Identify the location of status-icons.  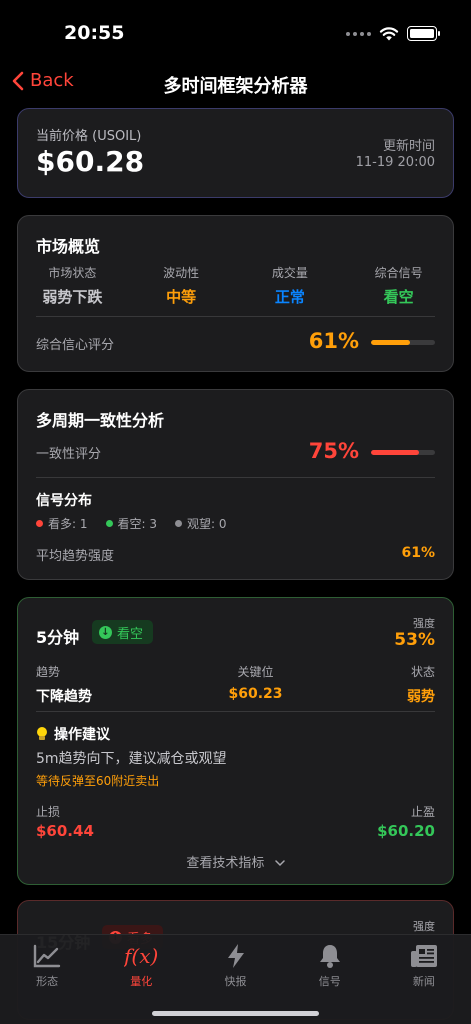
(393, 33).